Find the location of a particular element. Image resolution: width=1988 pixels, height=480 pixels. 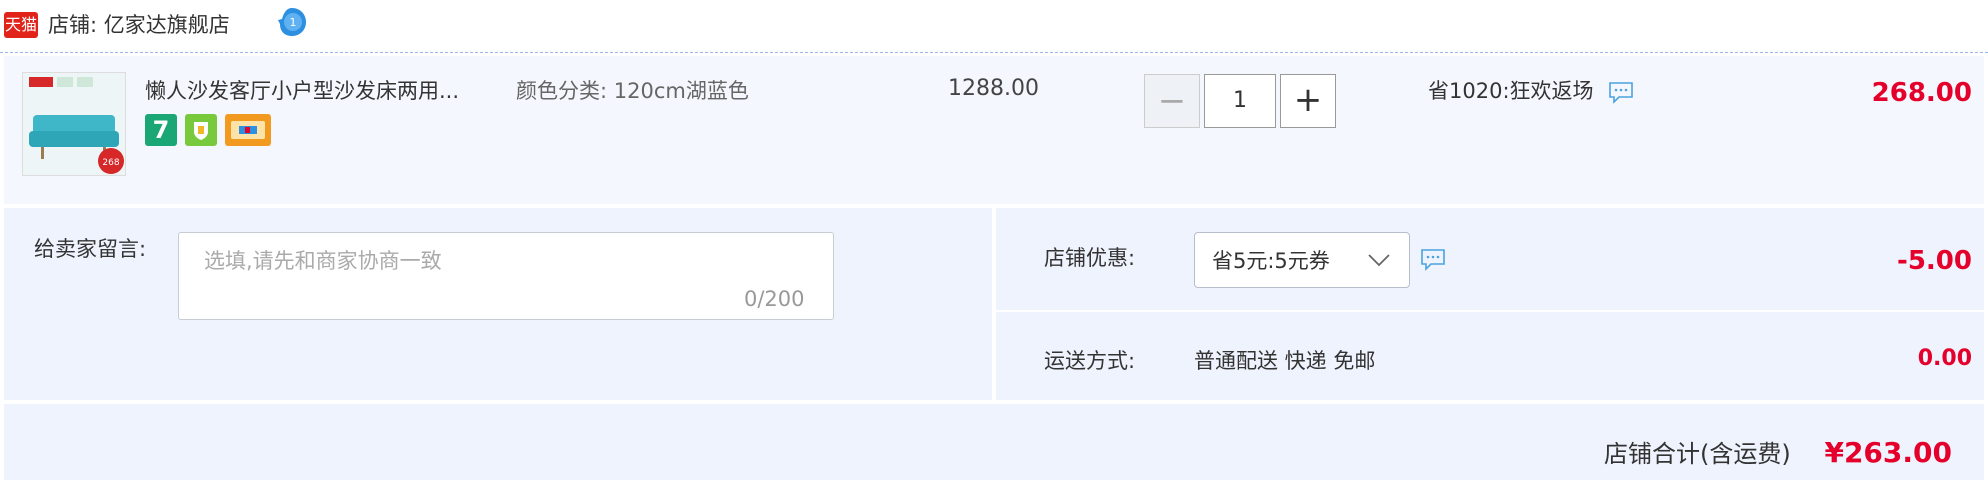

thumb-price-tag: 268 is located at coordinates (110, 163).